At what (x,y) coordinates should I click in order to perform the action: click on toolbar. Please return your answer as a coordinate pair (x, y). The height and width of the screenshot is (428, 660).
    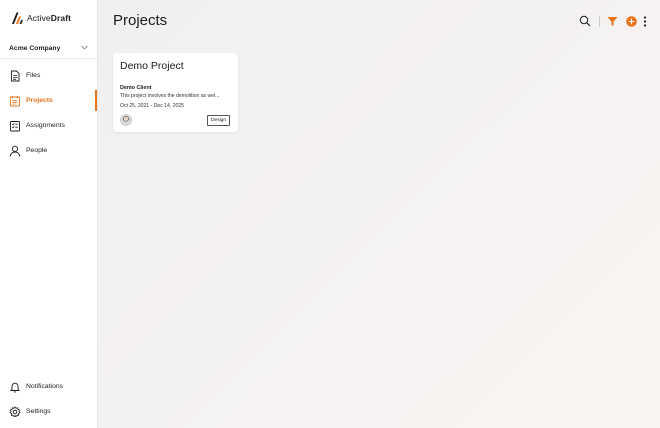
    Looking at the image, I should click on (613, 21).